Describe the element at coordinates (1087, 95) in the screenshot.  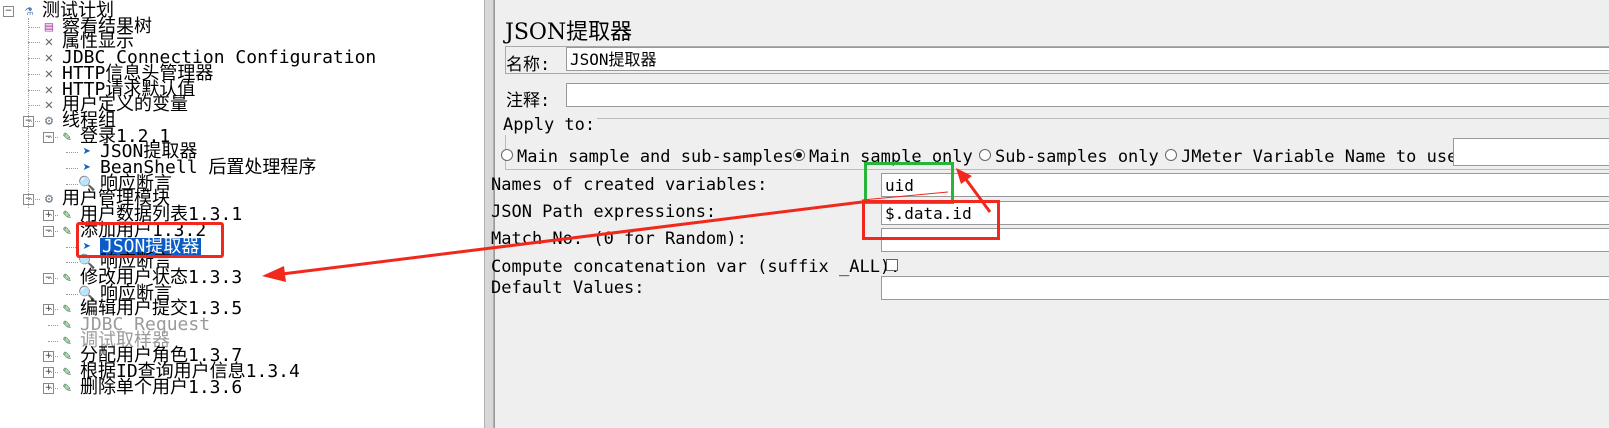
I see `comment-field` at that location.